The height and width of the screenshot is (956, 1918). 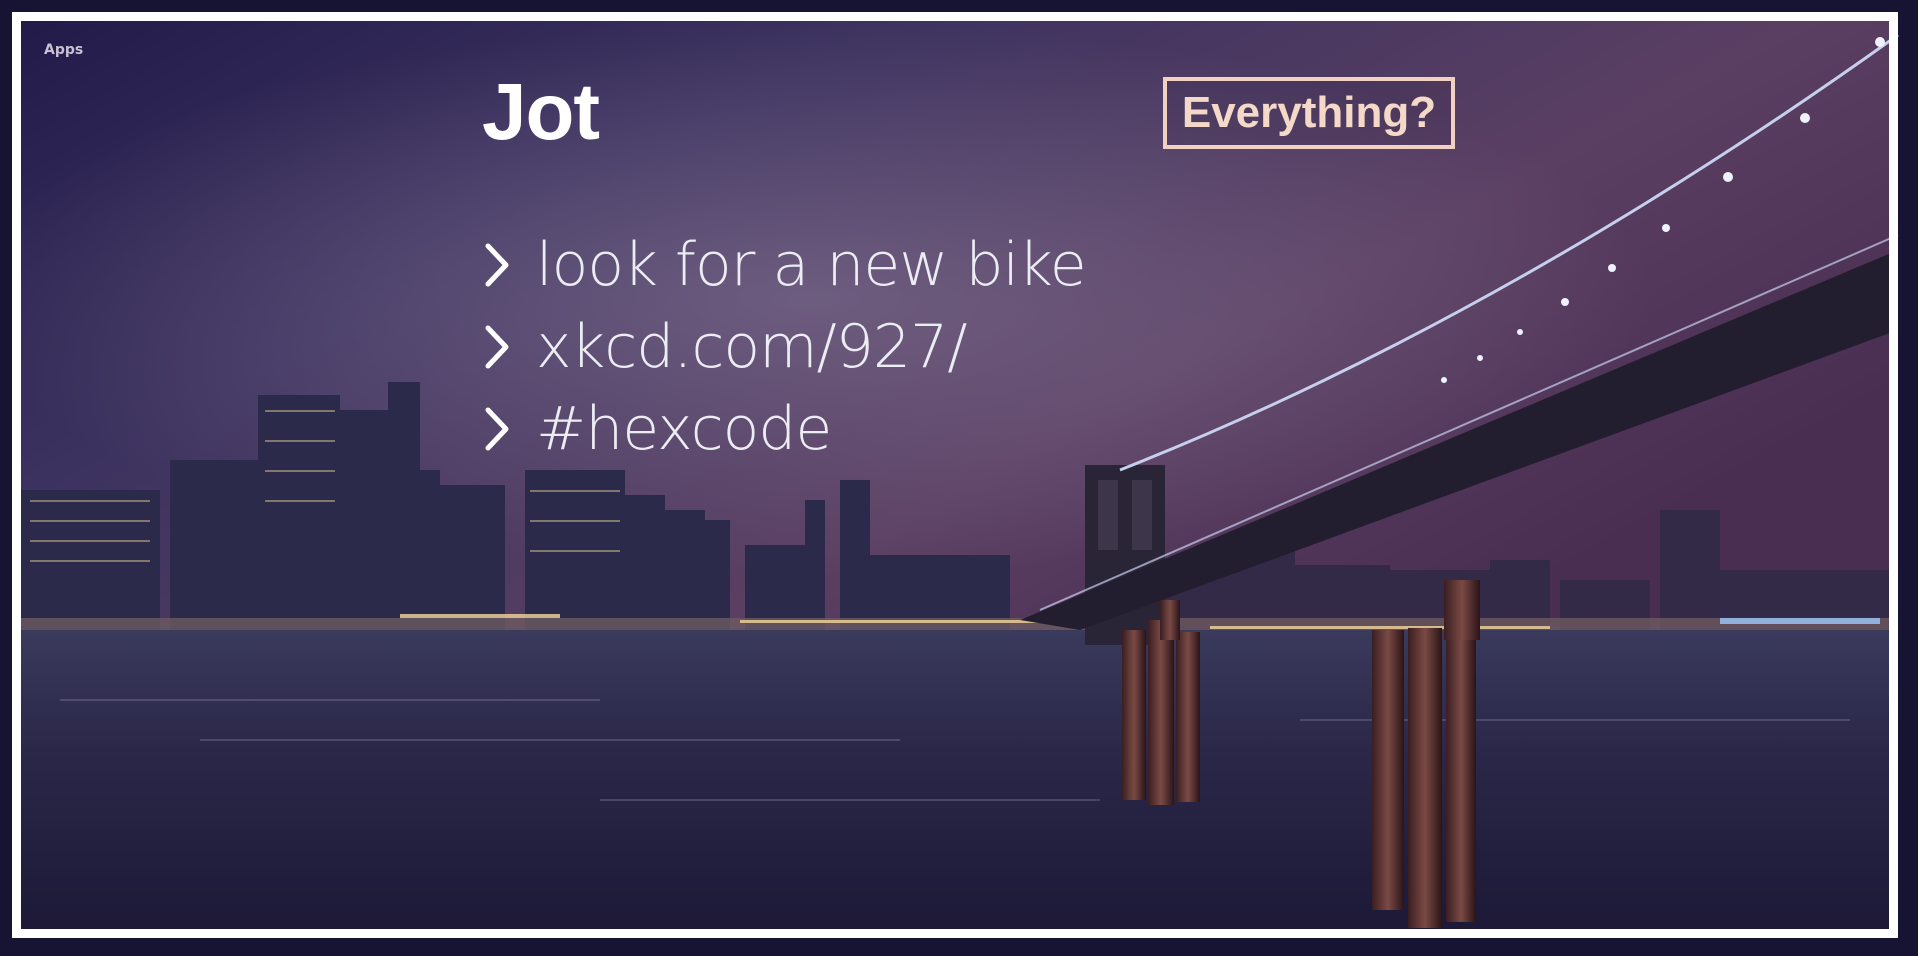 I want to click on note-item: #hexcode, so click(x=784, y=429).